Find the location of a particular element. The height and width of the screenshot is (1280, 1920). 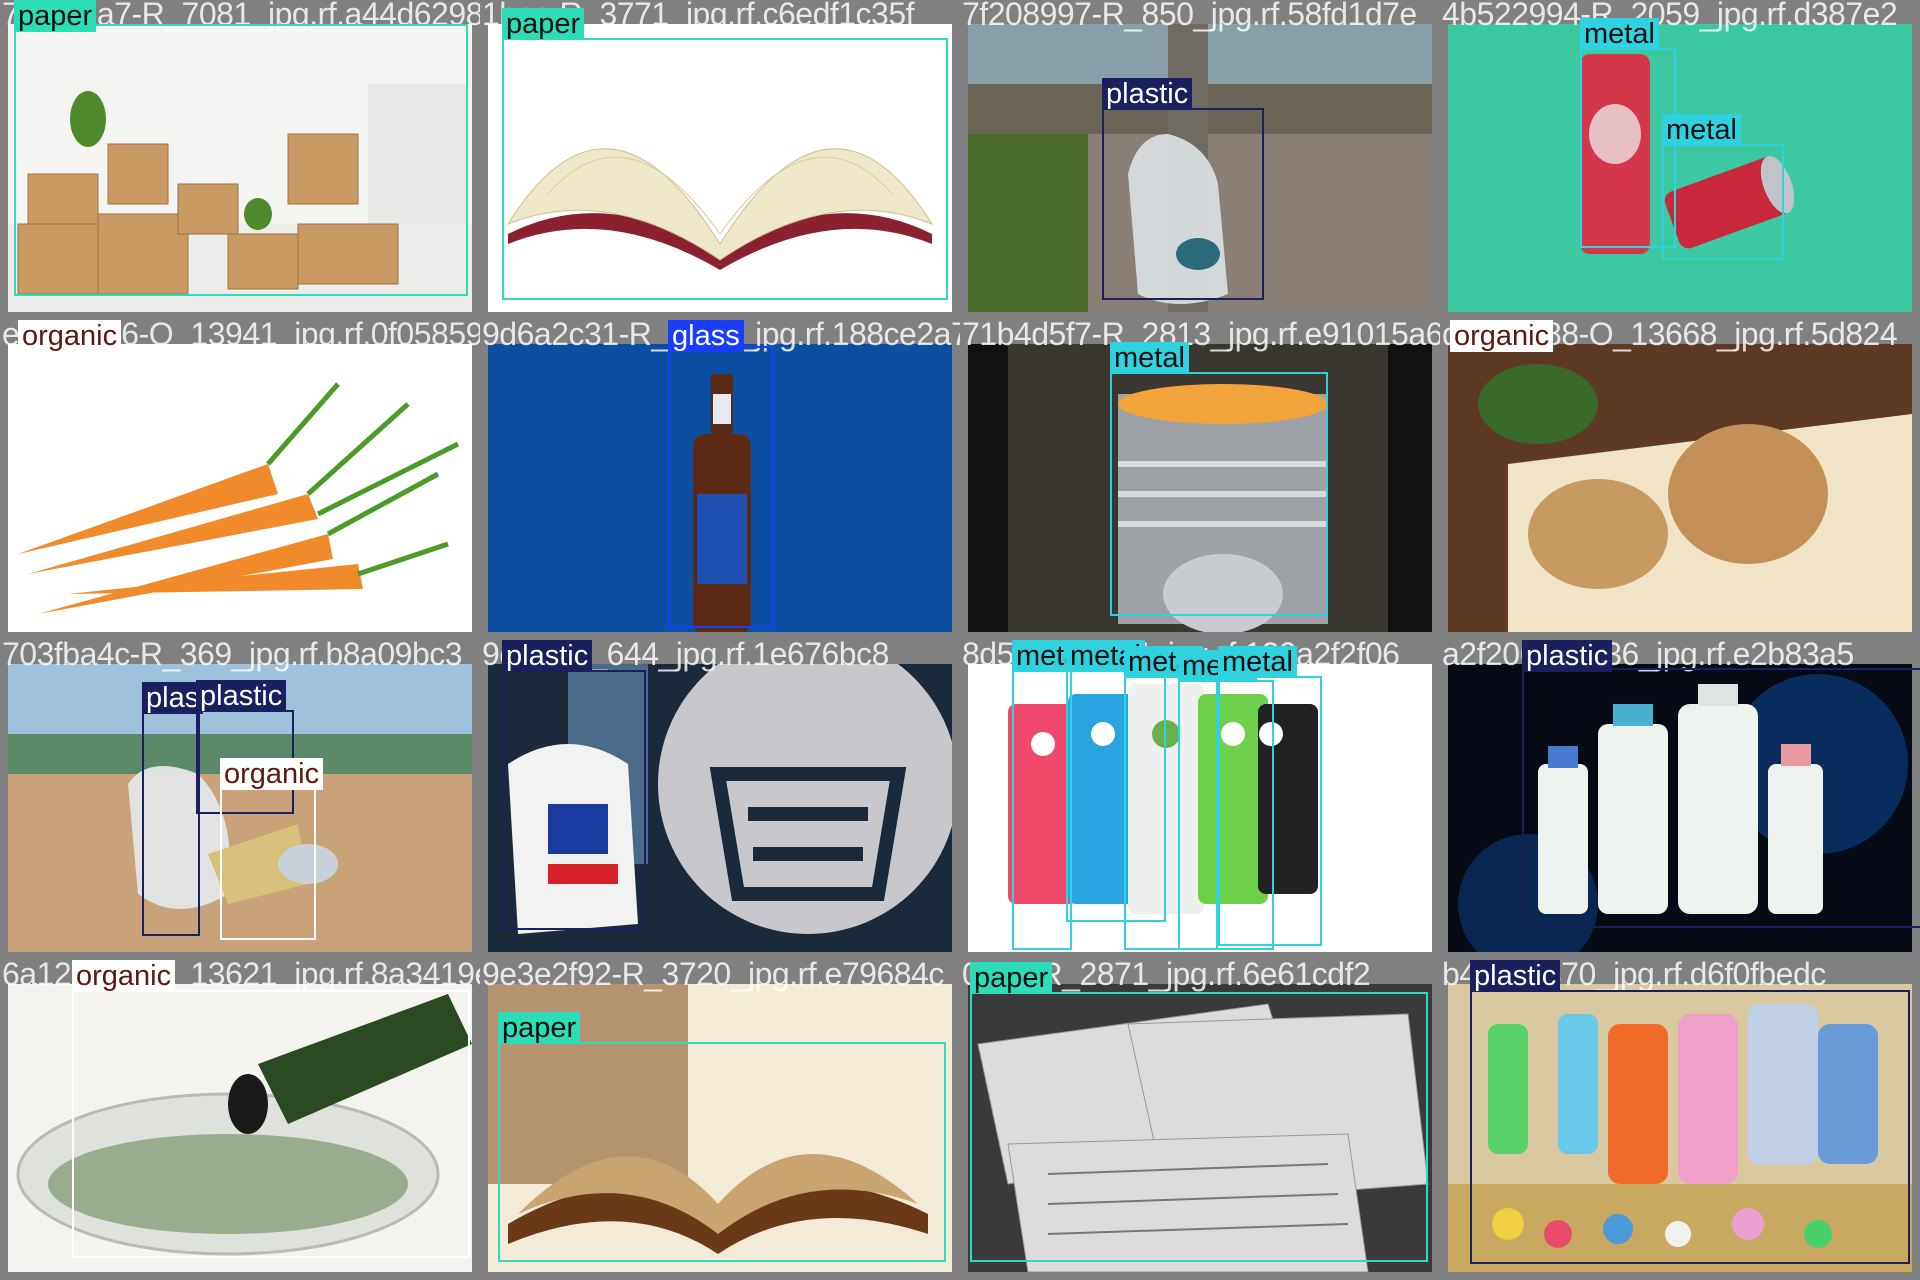

detection-tile: 0c6e-R_2871_jpg.rf.6e61cdf2 paper is located at coordinates (1200, 1120).